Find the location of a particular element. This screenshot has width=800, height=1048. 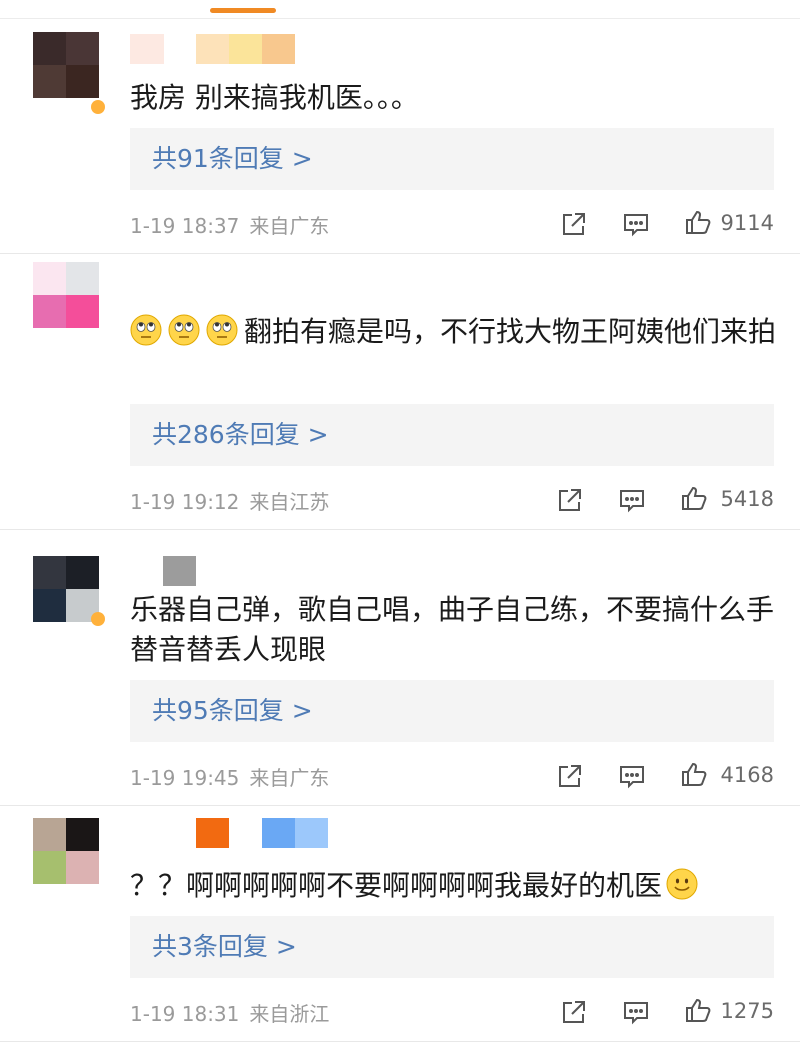

comment-meta: 1-19 18:31 来自浙江 is located at coordinates (229, 1012).